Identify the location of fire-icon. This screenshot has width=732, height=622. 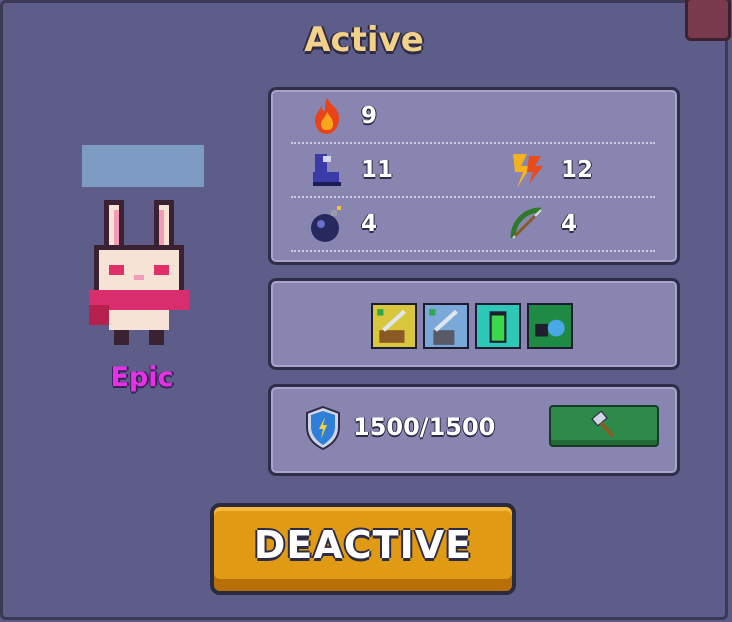
(327, 116).